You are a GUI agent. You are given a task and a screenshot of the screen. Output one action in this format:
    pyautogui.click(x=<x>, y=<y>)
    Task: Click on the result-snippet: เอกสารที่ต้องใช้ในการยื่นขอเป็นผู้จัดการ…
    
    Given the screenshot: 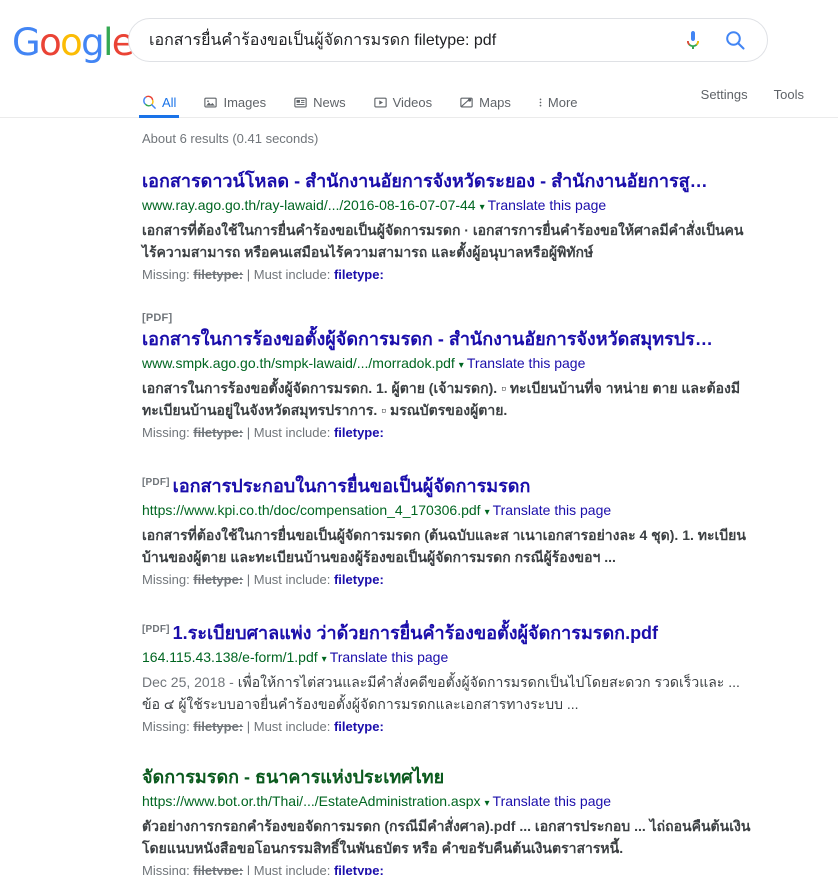 What is the action you would take?
    pyautogui.click(x=447, y=546)
    